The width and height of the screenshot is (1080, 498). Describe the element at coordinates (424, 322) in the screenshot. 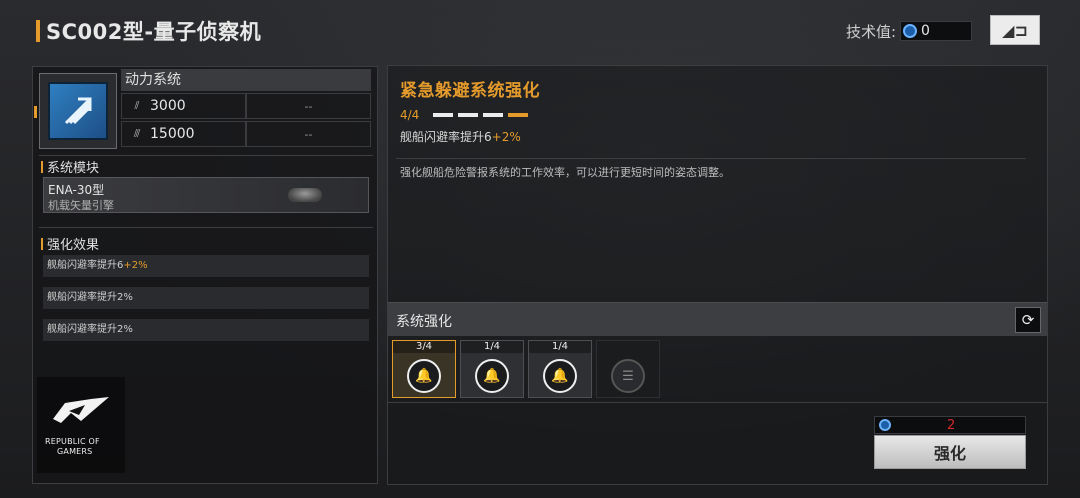

I see `enhance-label: 系统强化` at that location.